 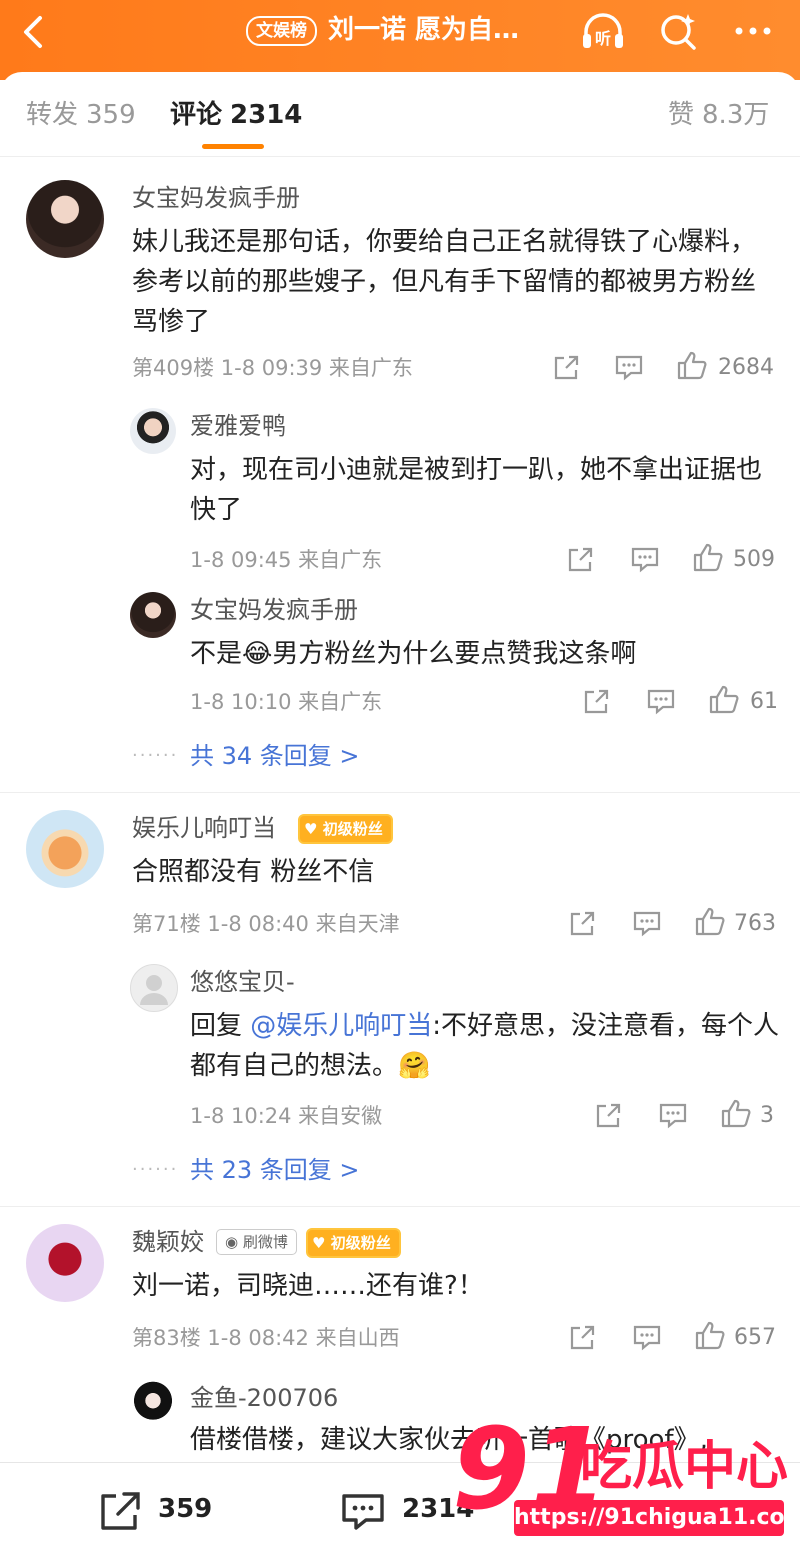 What do you see at coordinates (476, 490) in the screenshot?
I see `comment-text: 对，现在司小迪就是被到打一趴，她不拿出证据也快了` at bounding box center [476, 490].